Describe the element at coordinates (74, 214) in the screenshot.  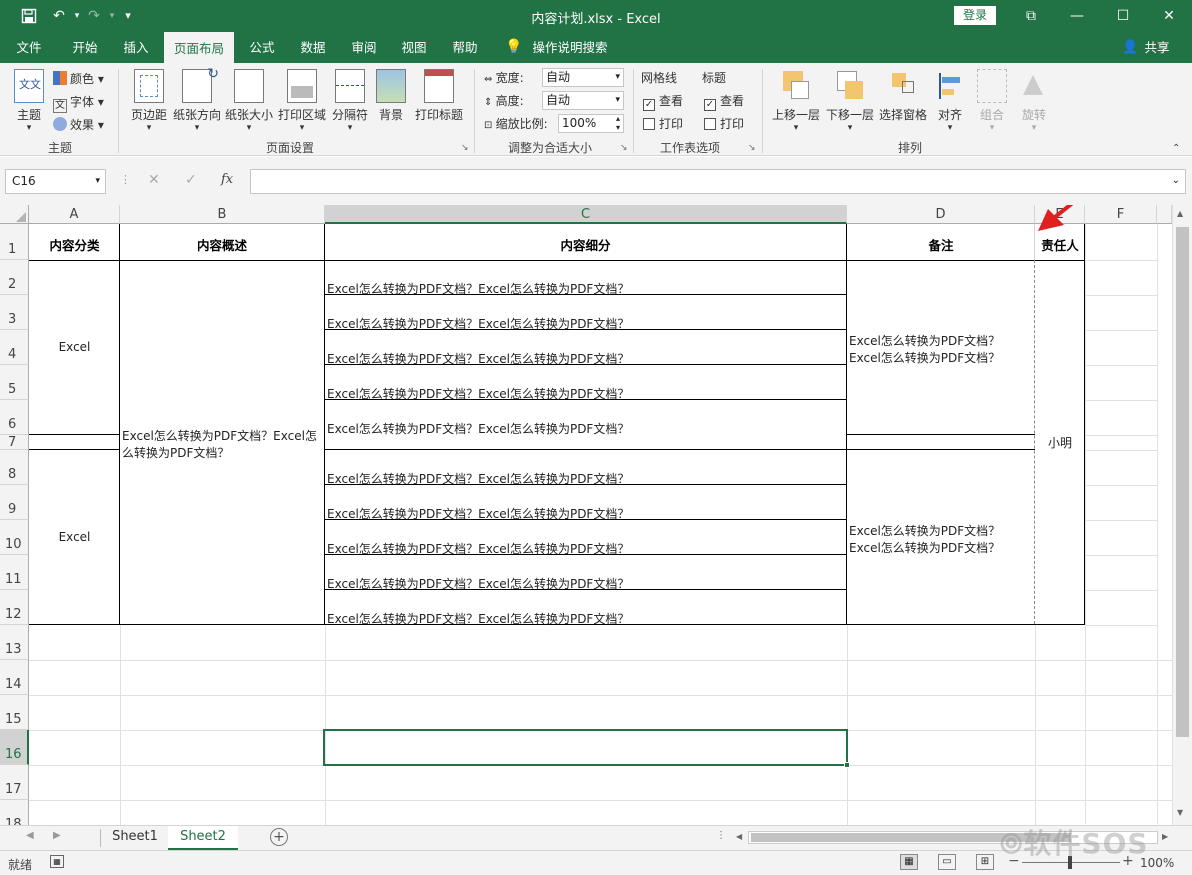
I see `column-header-a: A` at that location.